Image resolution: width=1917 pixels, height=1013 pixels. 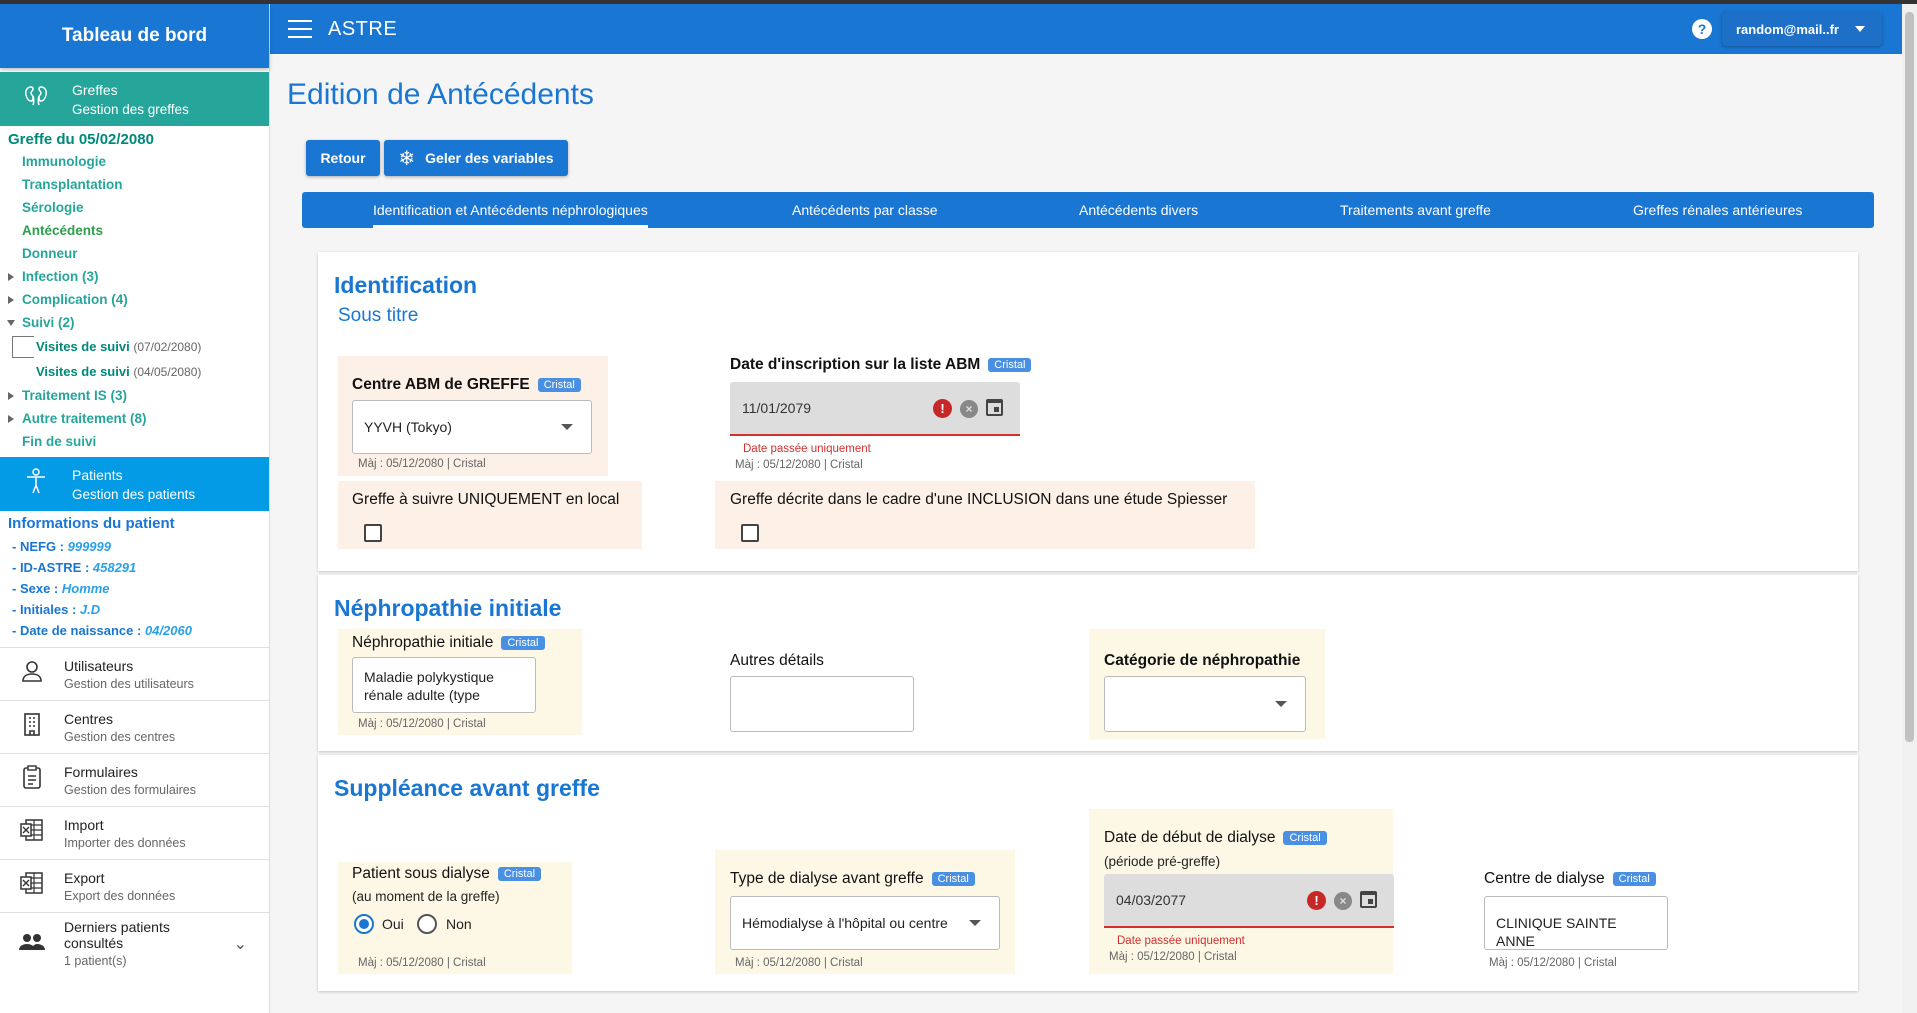 I want to click on patient-info-value: 04/2060, so click(x=168, y=630).